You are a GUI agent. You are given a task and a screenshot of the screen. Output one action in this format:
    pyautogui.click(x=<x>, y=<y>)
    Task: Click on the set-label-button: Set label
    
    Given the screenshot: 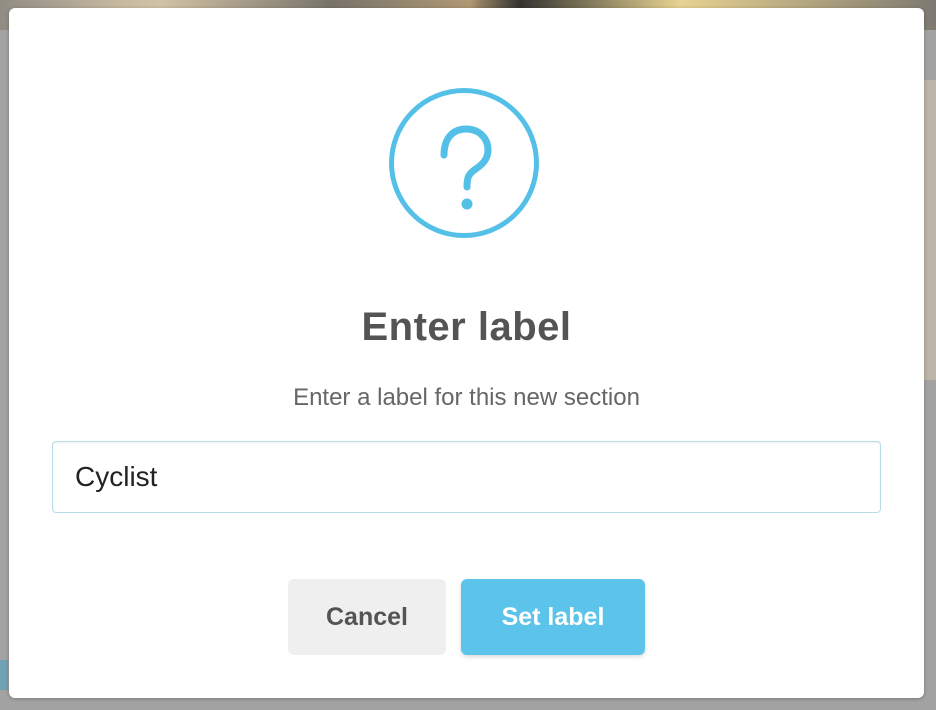 What is the action you would take?
    pyautogui.click(x=553, y=617)
    